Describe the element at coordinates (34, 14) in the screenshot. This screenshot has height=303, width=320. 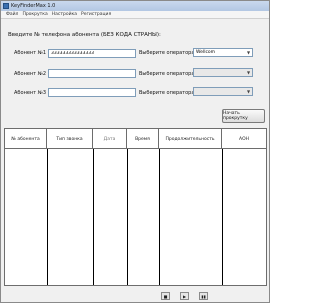
I see `menu-scroll: Прокрутка` at that location.